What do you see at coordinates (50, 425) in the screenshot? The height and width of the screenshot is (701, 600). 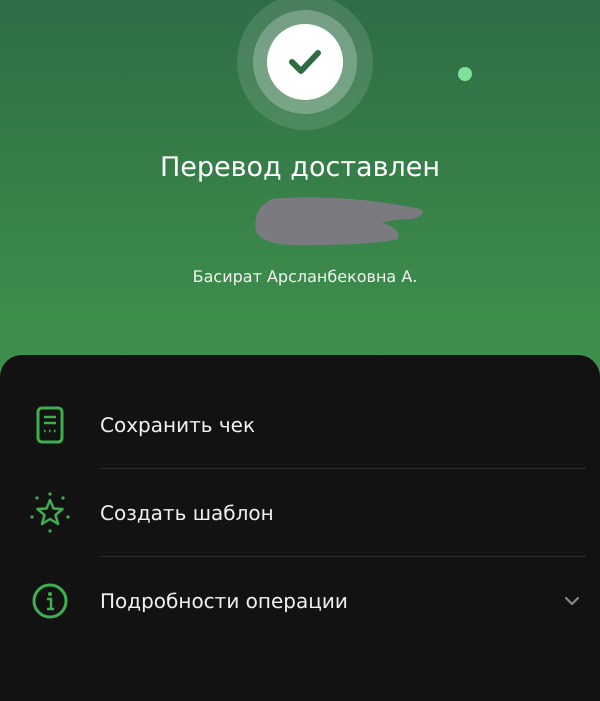 I see `receipt-icon` at bounding box center [50, 425].